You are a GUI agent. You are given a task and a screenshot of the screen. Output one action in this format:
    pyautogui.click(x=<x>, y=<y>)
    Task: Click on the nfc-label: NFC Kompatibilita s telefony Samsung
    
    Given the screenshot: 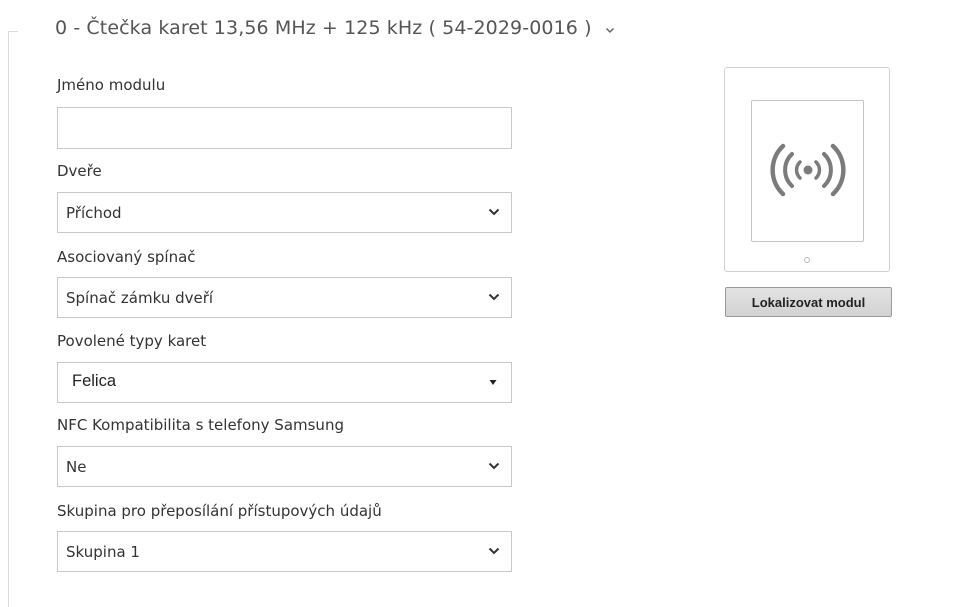 What is the action you would take?
    pyautogui.click(x=200, y=425)
    